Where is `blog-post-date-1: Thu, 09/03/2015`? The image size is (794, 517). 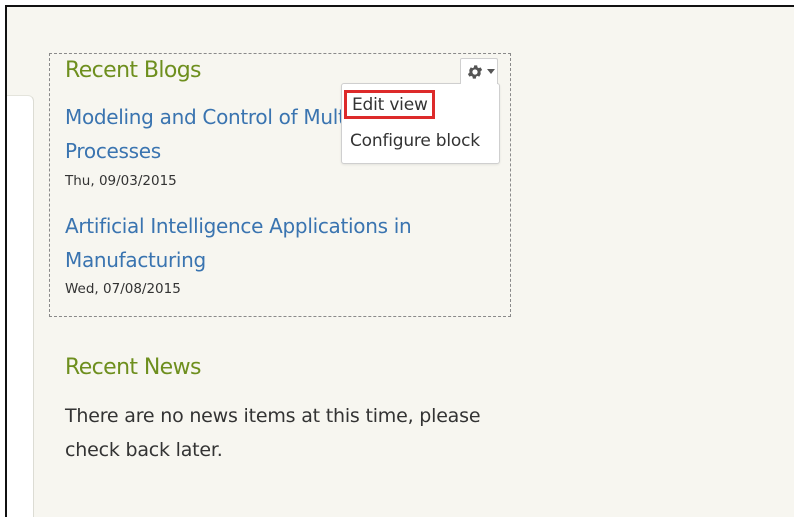
blog-post-date-1: Thu, 09/03/2015 is located at coordinates (121, 181).